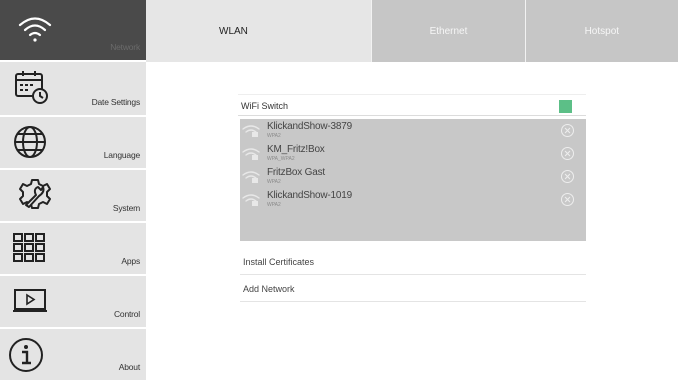 Image resolution: width=678 pixels, height=381 pixels. What do you see at coordinates (309, 126) in the screenshot?
I see `network-name: KlickandShow-3879` at bounding box center [309, 126].